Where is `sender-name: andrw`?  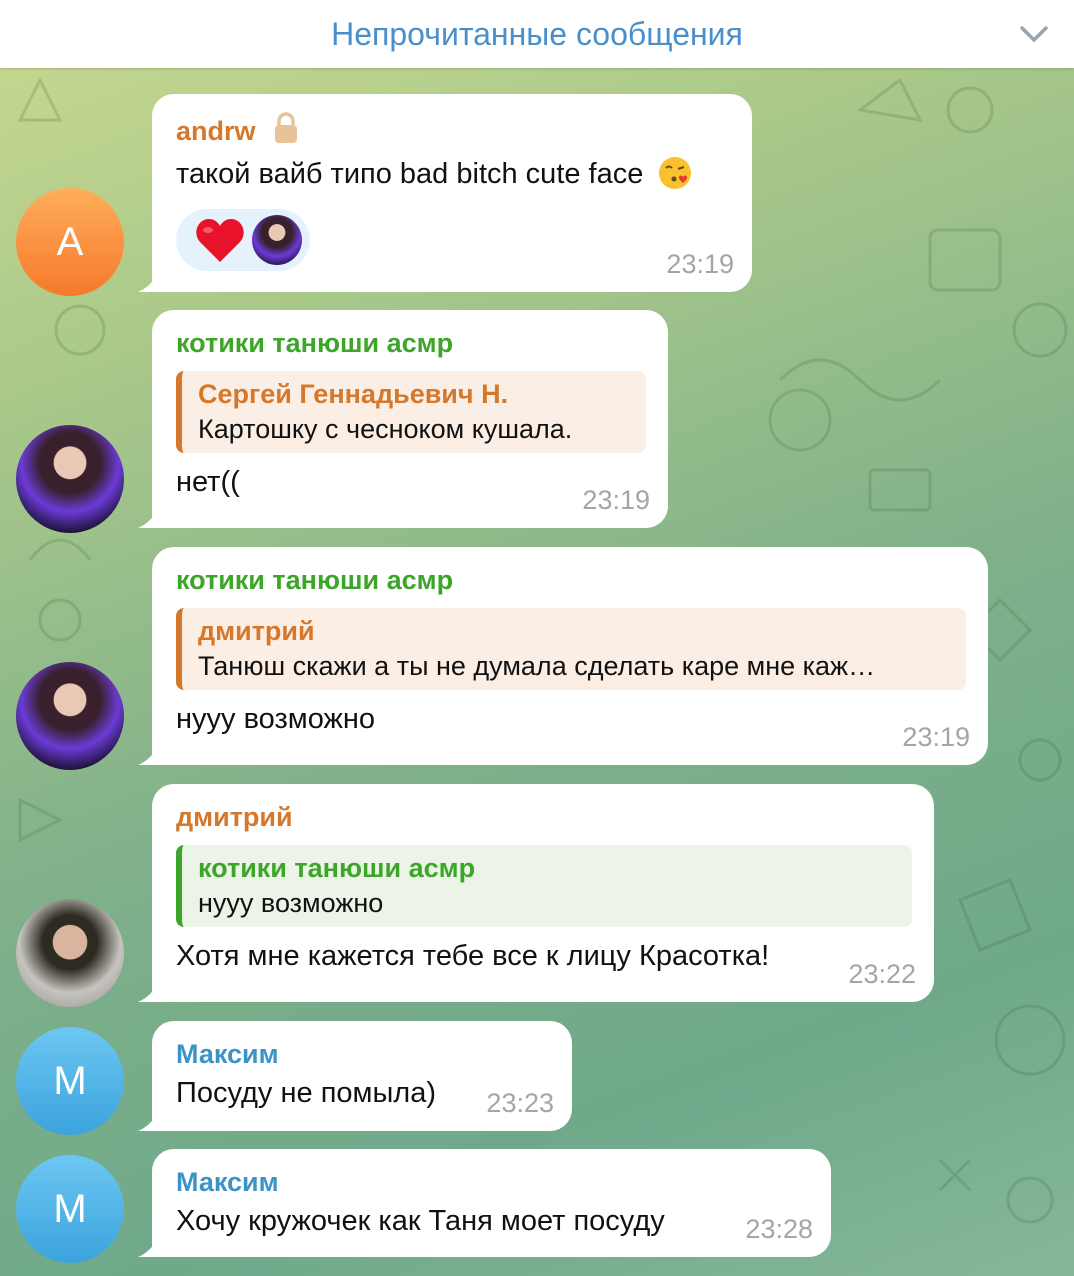 sender-name: andrw is located at coordinates (216, 131).